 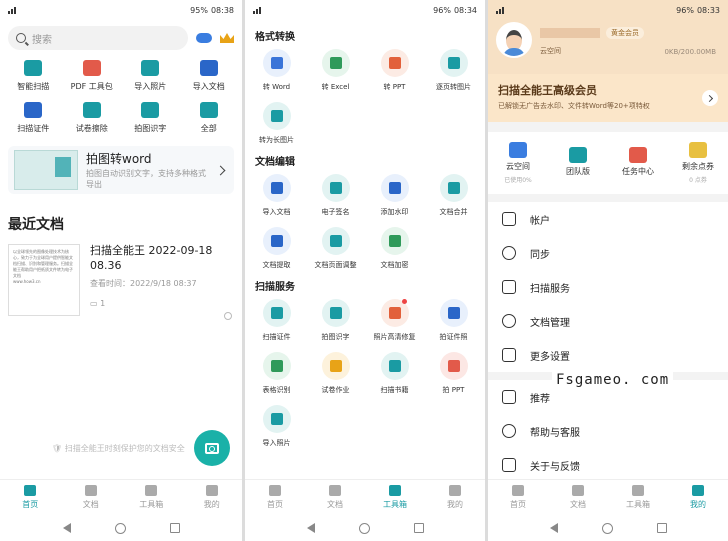 What do you see at coordinates (335, 265) in the screenshot?
I see `toolbox-item-label: 文档页面调整` at bounding box center [335, 265].